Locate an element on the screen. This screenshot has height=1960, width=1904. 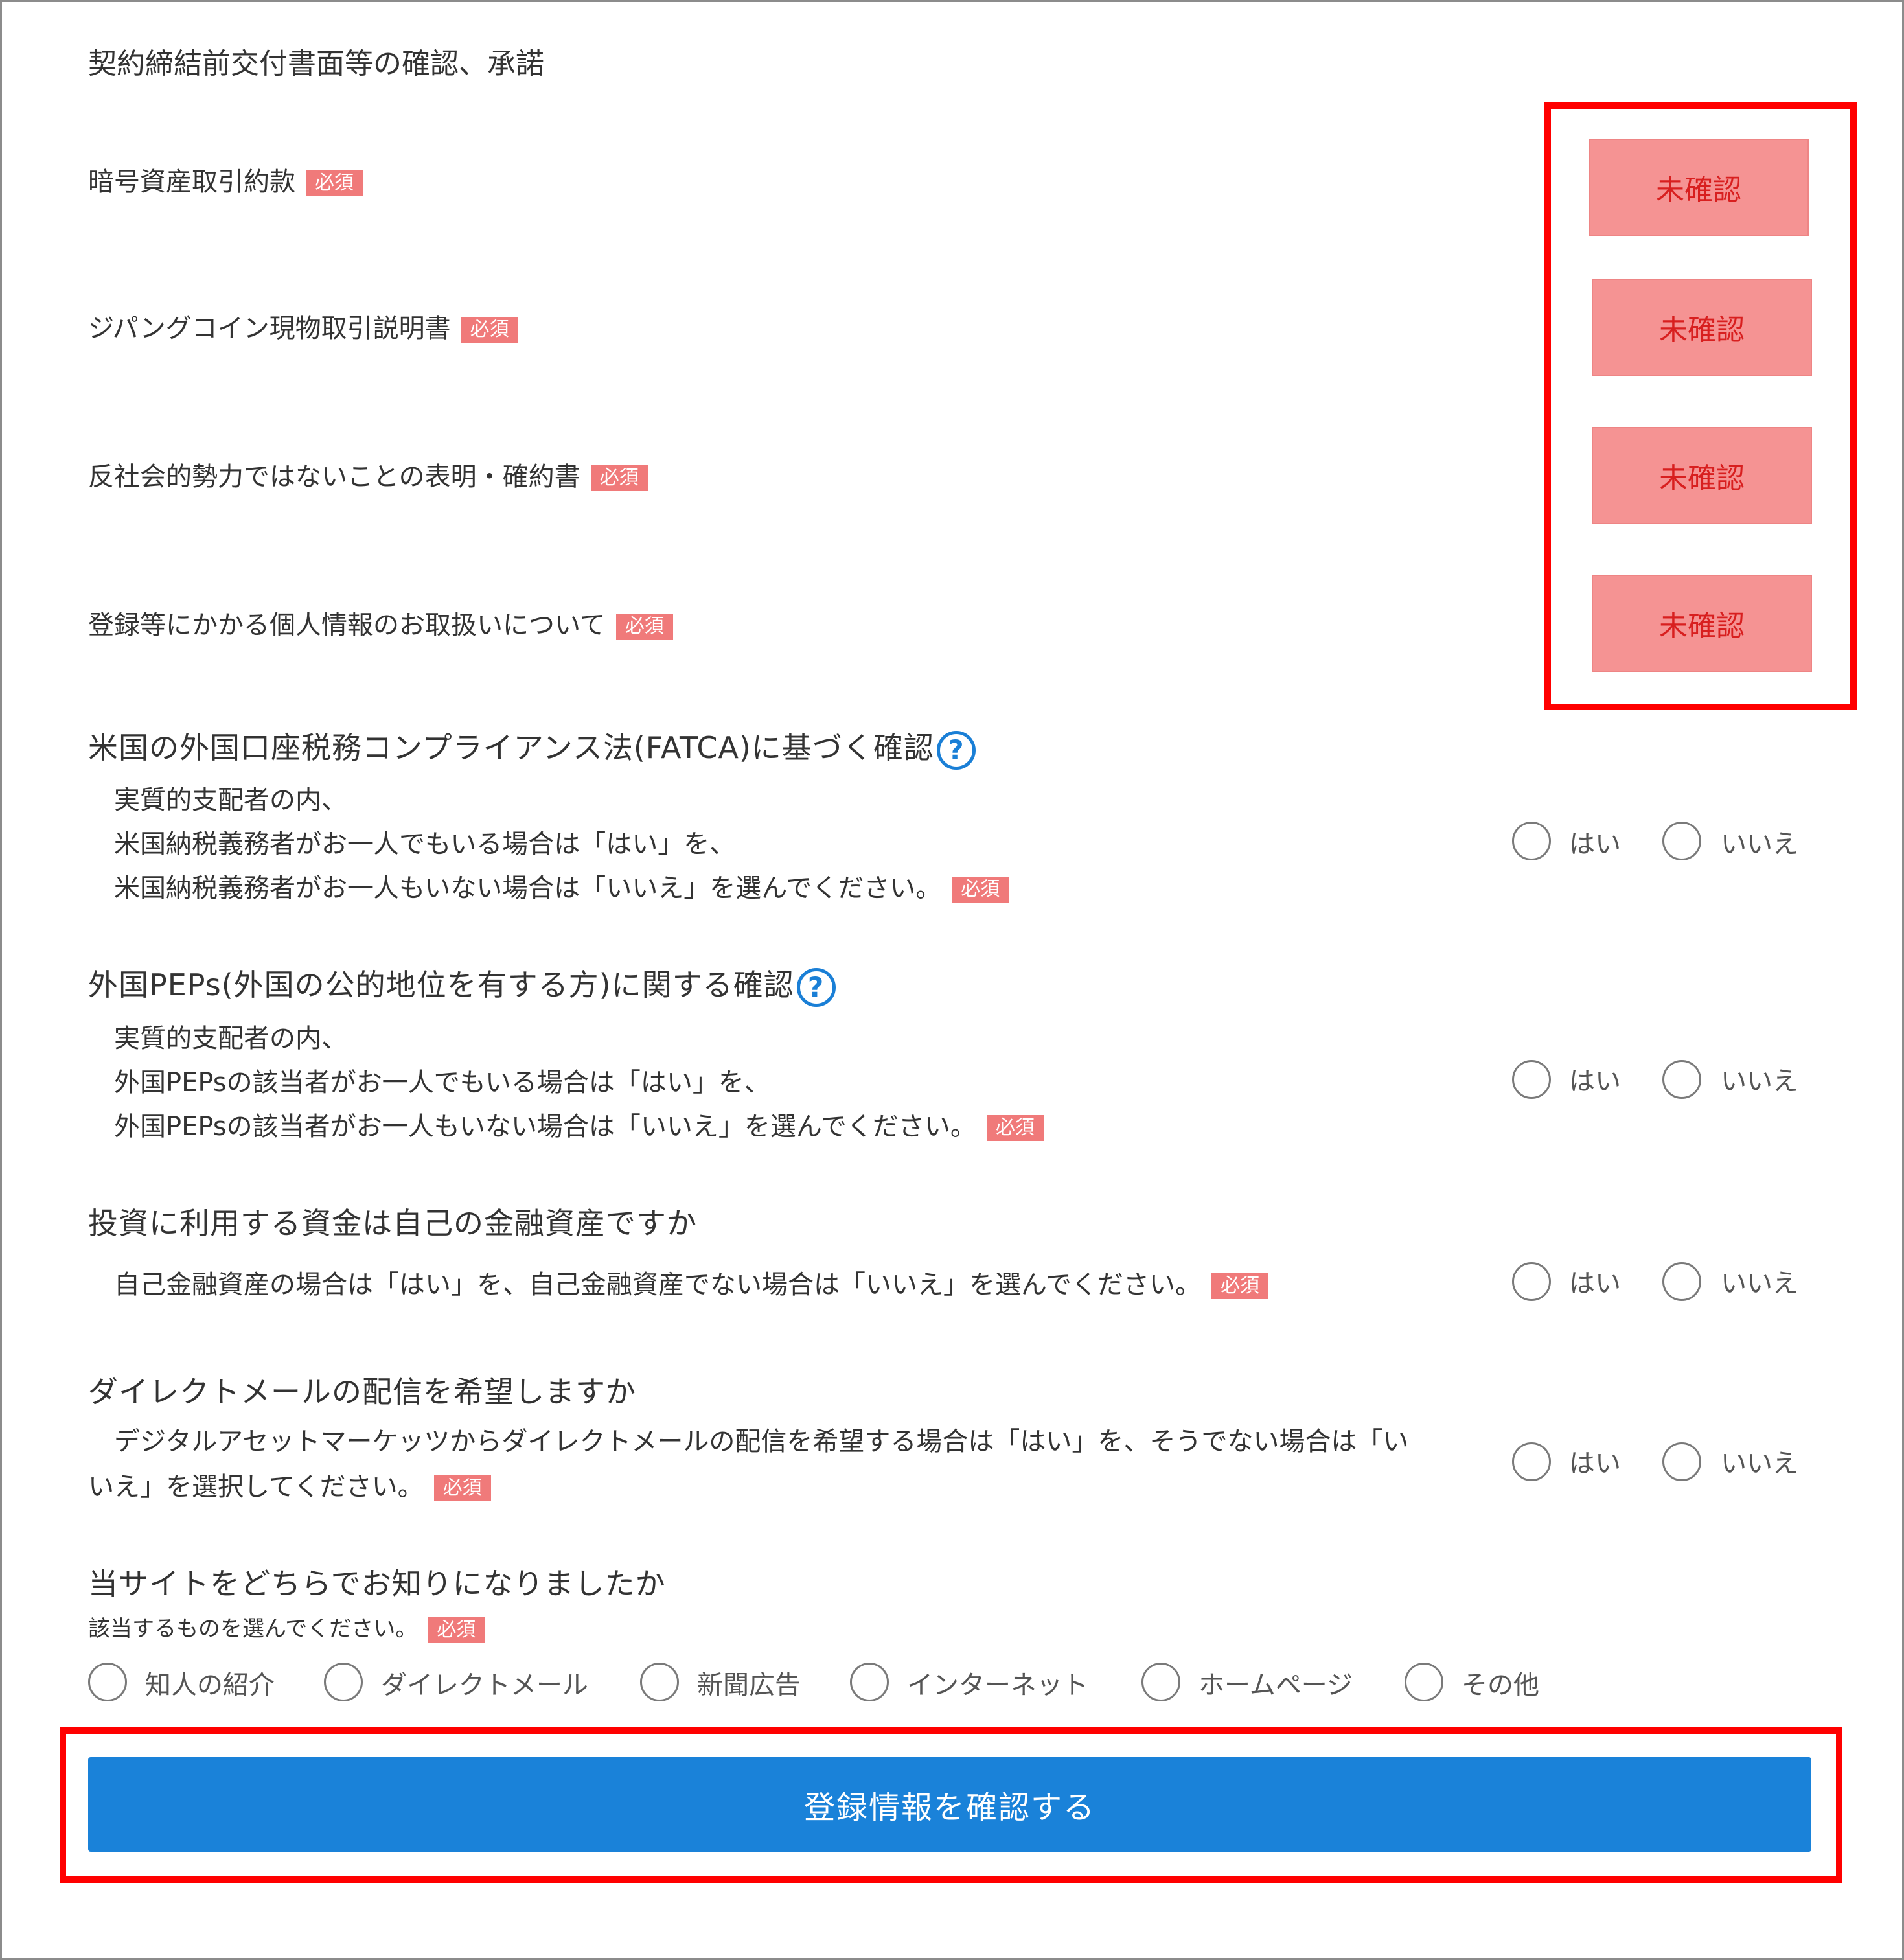
peps-yes-label: はい is located at coordinates (1595, 1079).